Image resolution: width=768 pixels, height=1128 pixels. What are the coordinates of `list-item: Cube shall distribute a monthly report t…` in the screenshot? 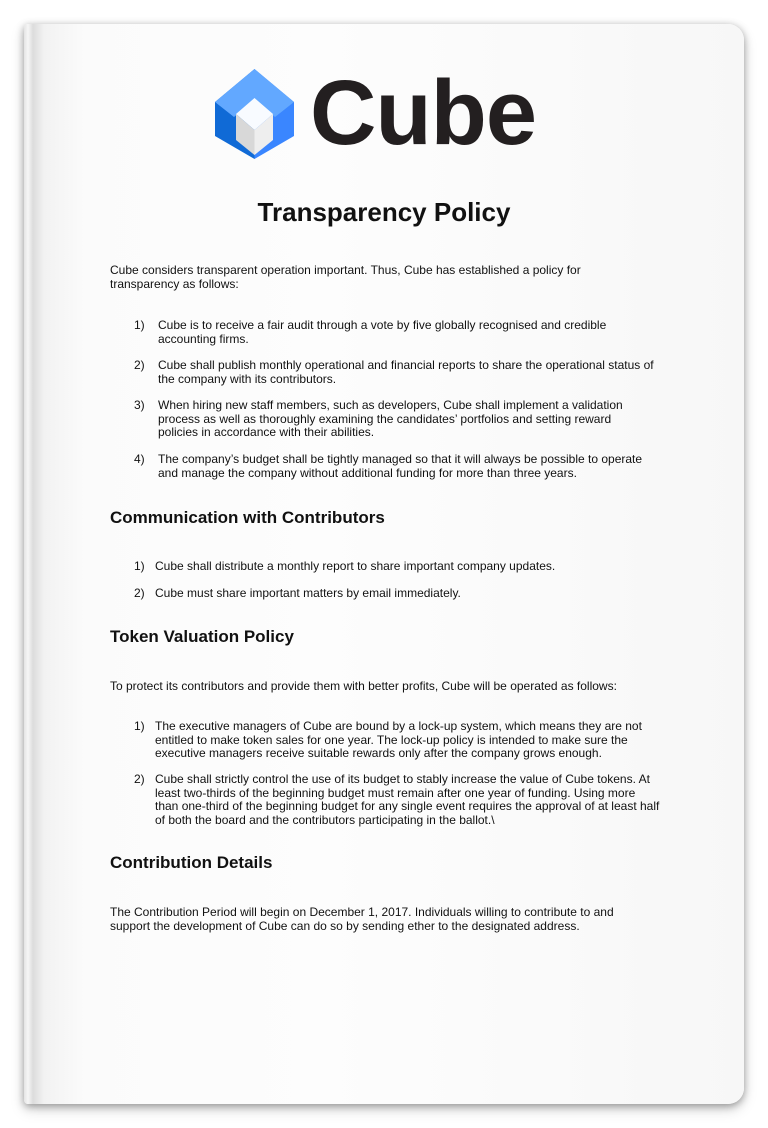 It's located at (355, 566).